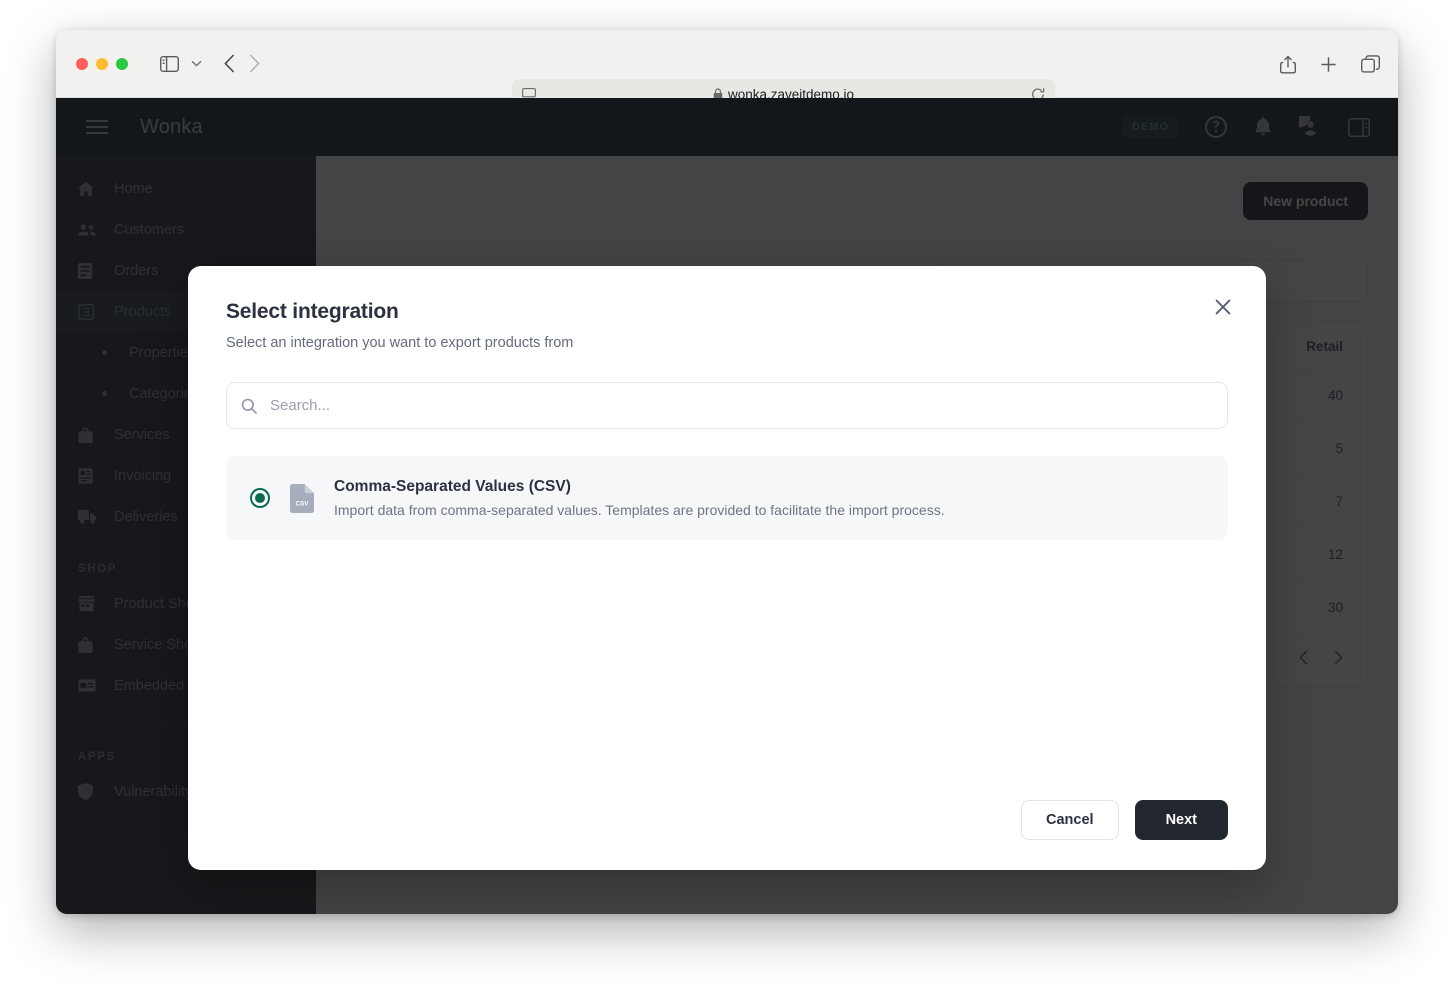 The width and height of the screenshot is (1454, 987). I want to click on plus-icon, so click(1328, 64).